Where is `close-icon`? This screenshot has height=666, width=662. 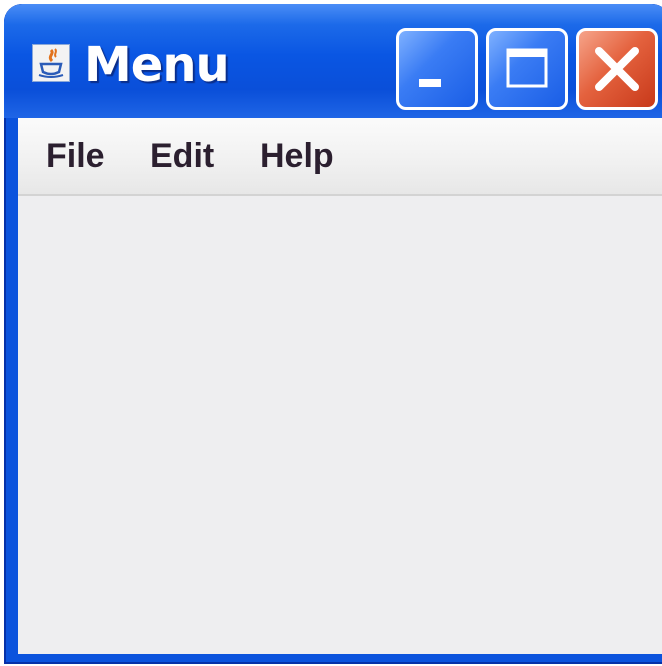
close-icon is located at coordinates (617, 69).